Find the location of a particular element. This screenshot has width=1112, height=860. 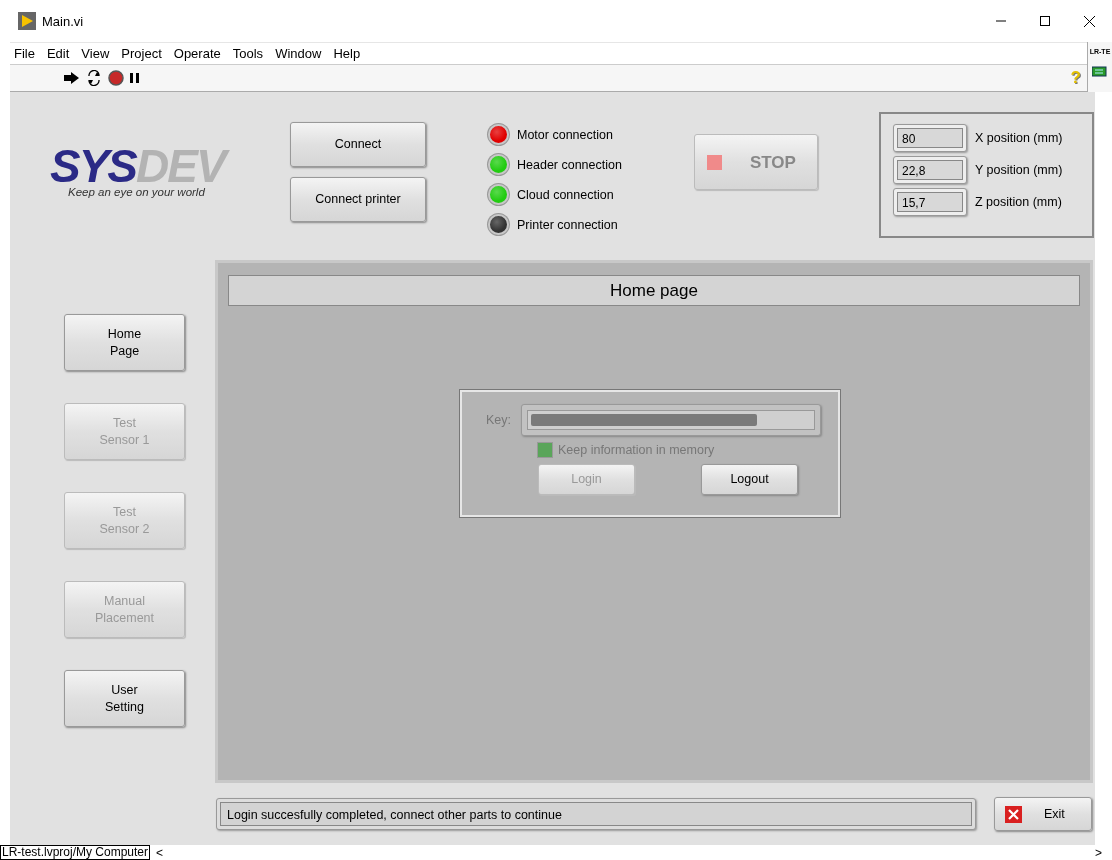

position-label: Z position (mm) is located at coordinates (1018, 202).